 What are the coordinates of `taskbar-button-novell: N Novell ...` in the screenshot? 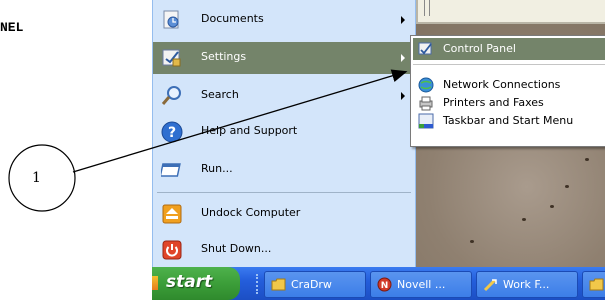 It's located at (421, 284).